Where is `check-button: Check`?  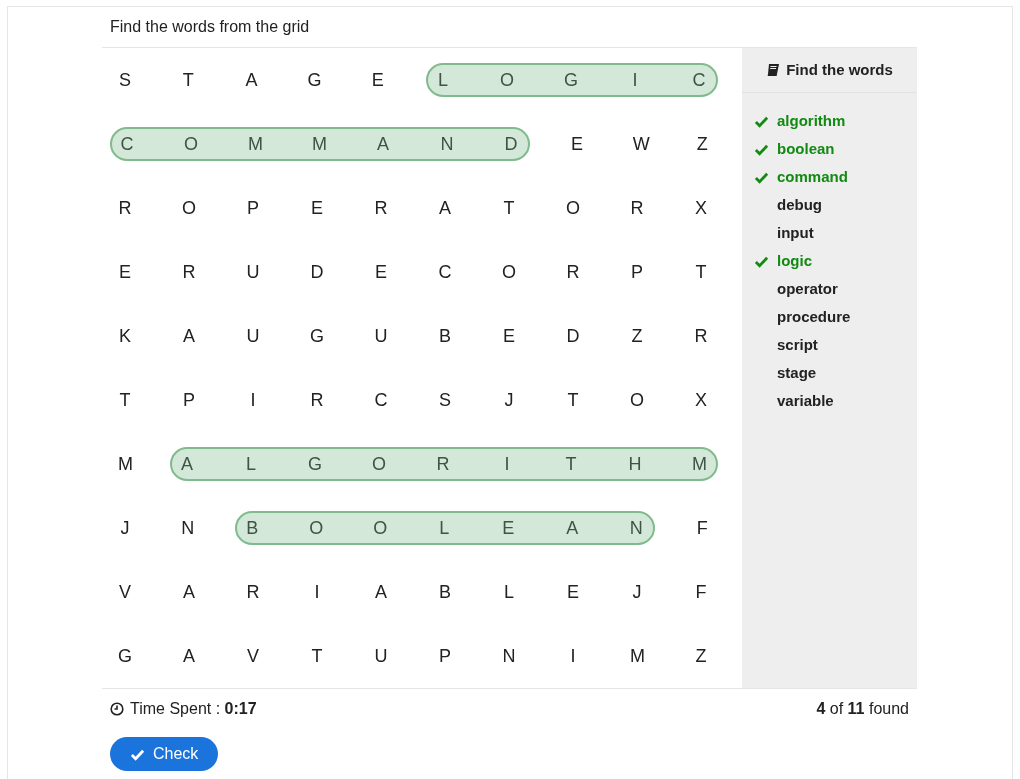 check-button: Check is located at coordinates (164, 754).